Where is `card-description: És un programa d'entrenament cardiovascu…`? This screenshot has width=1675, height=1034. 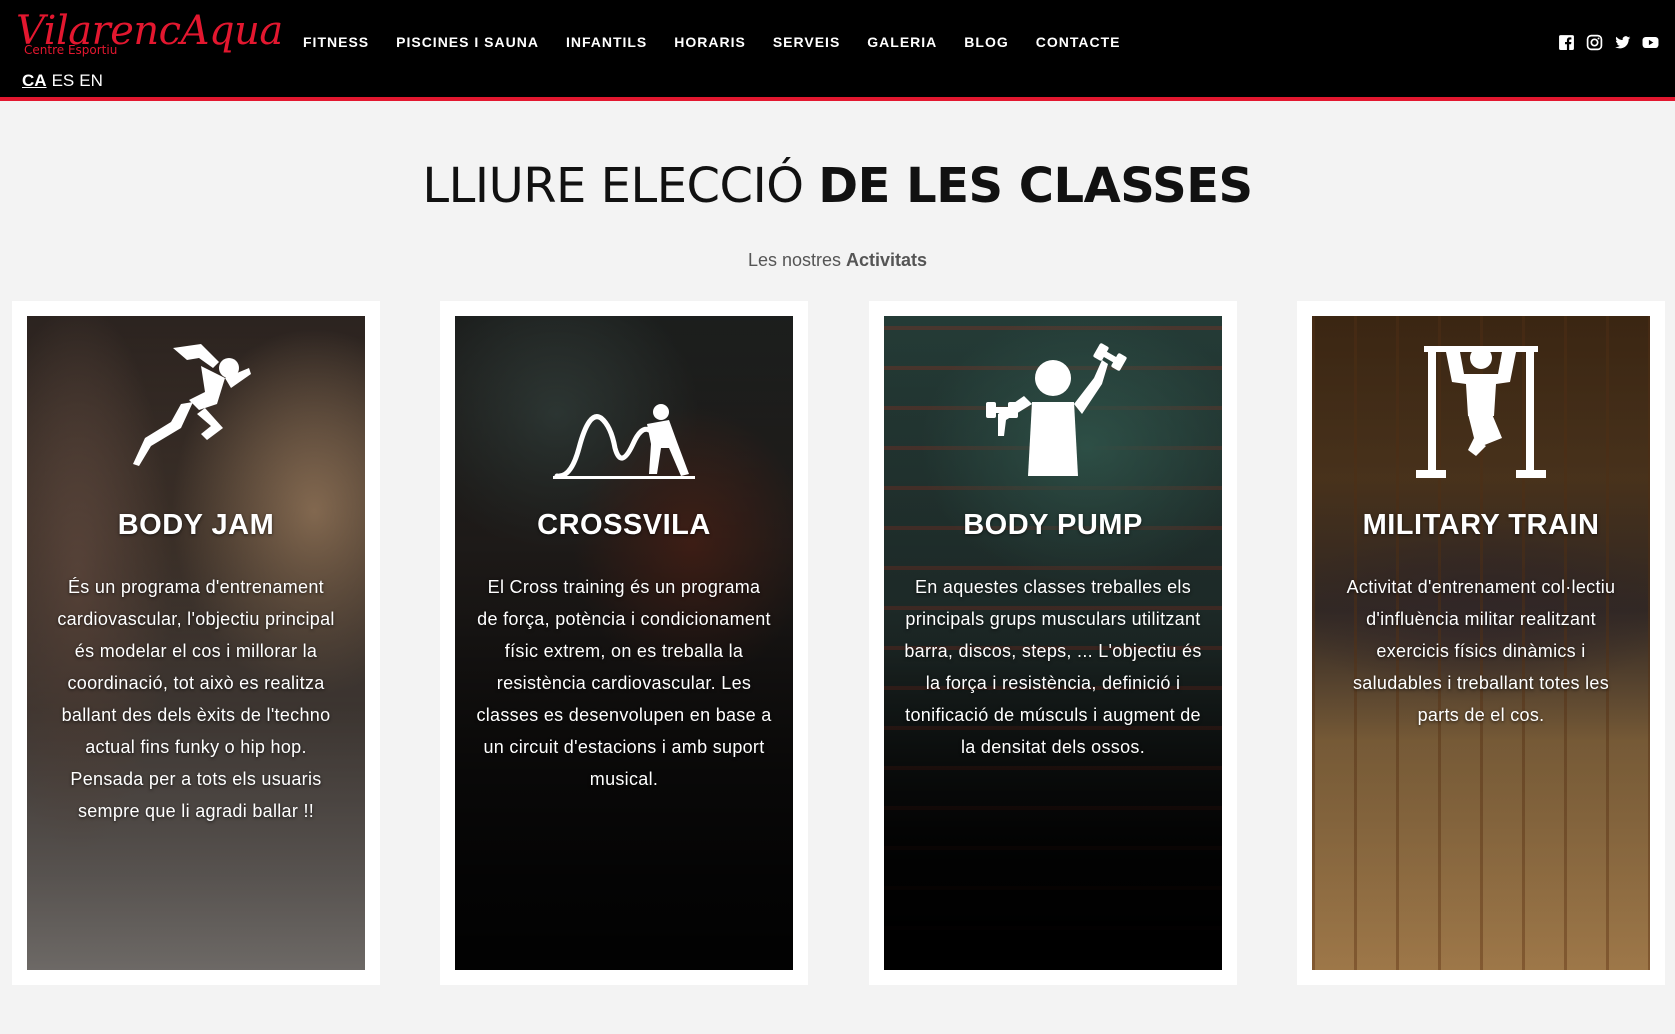
card-description: És un programa d'entrenament cardiovascu… is located at coordinates (196, 699).